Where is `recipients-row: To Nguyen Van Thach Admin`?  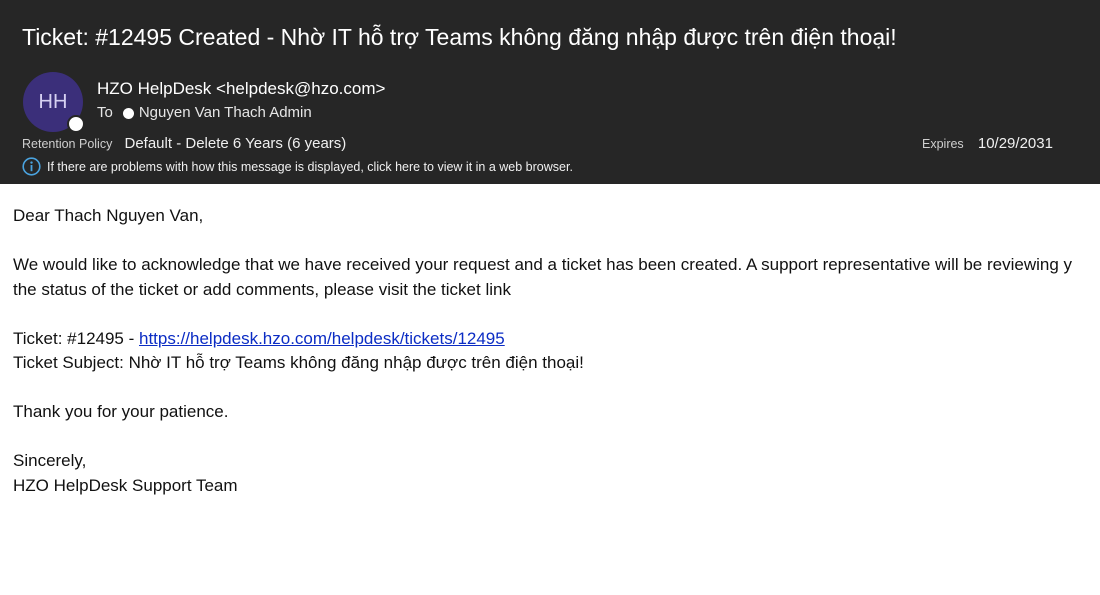 recipients-row: To Nguyen Van Thach Admin is located at coordinates (204, 113).